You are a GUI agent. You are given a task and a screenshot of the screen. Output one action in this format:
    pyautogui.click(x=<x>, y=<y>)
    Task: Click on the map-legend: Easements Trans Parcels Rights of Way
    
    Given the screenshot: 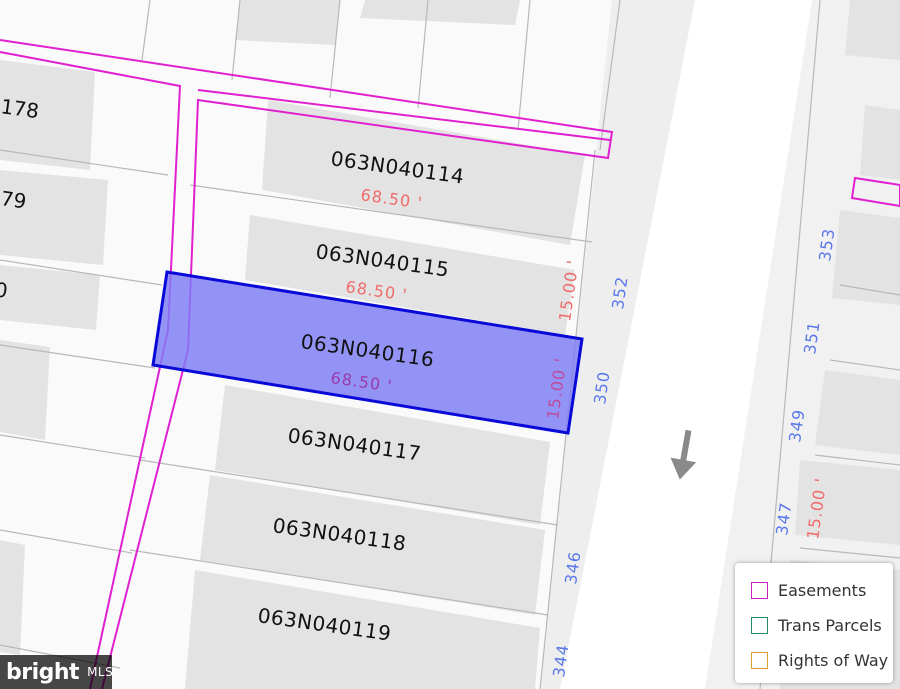 What is the action you would take?
    pyautogui.click(x=814, y=623)
    